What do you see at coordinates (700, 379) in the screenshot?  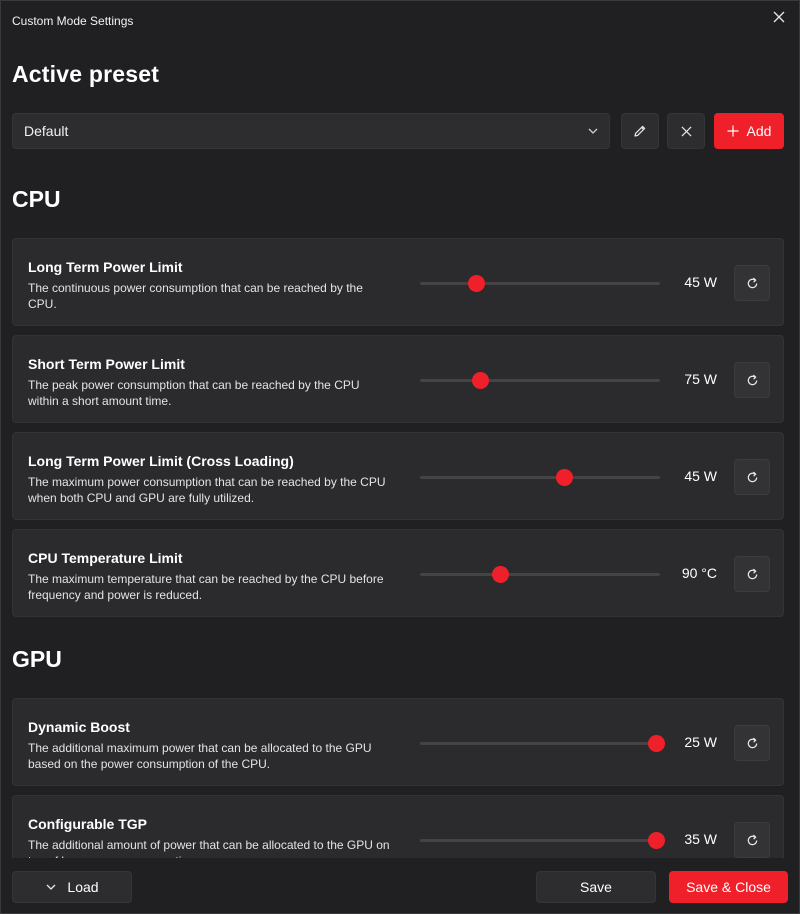 I see `setting-value: 75 W` at bounding box center [700, 379].